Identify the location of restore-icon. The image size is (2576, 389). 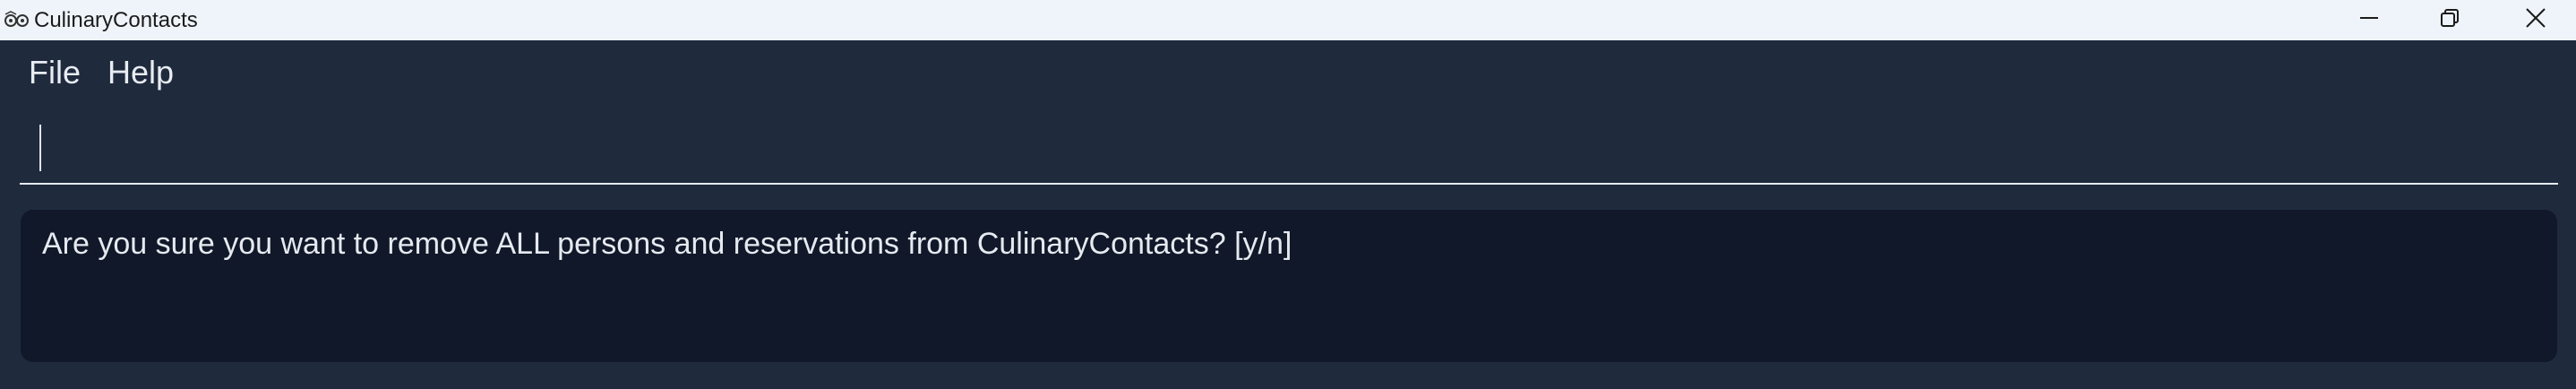
(2450, 20).